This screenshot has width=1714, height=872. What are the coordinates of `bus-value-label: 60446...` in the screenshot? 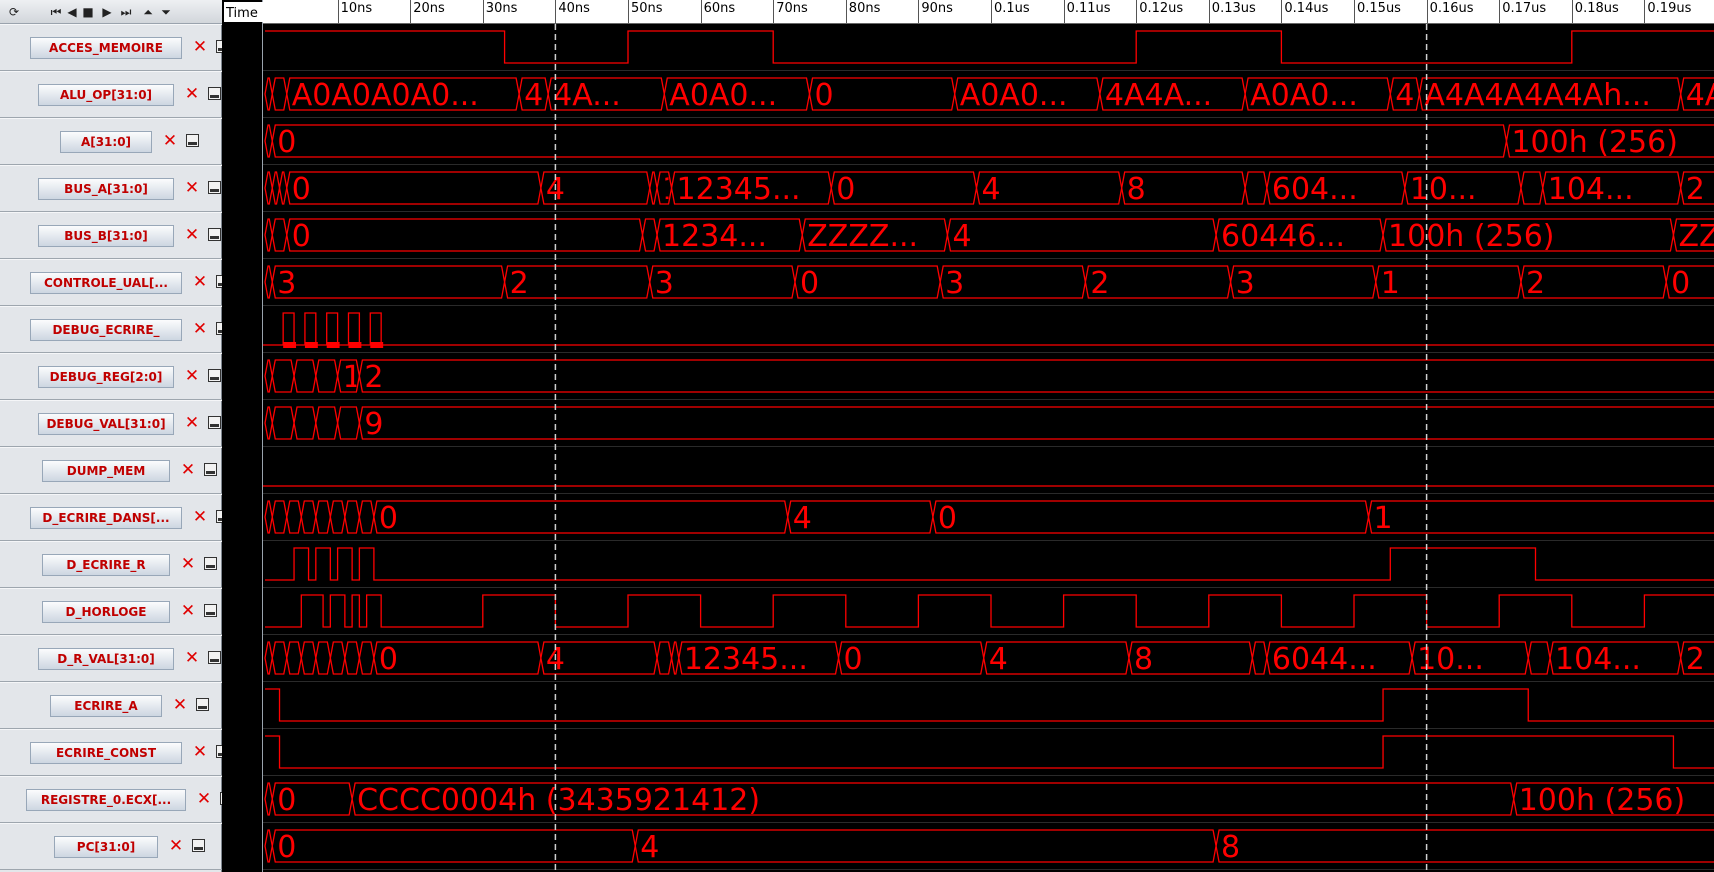 It's located at (1283, 236).